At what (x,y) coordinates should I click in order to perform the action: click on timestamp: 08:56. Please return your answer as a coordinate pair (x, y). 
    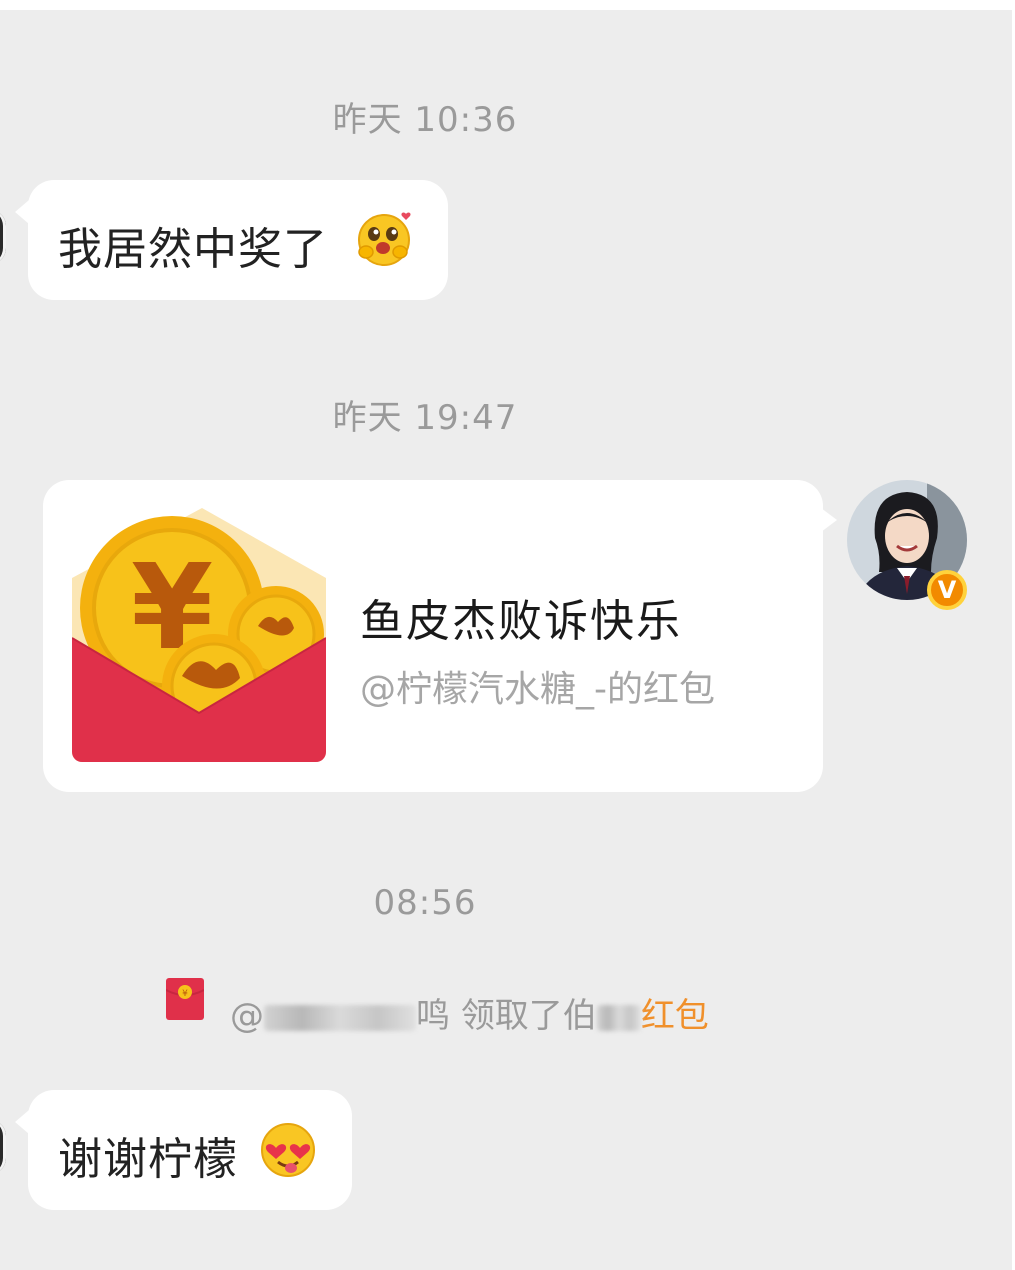
    Looking at the image, I should click on (425, 903).